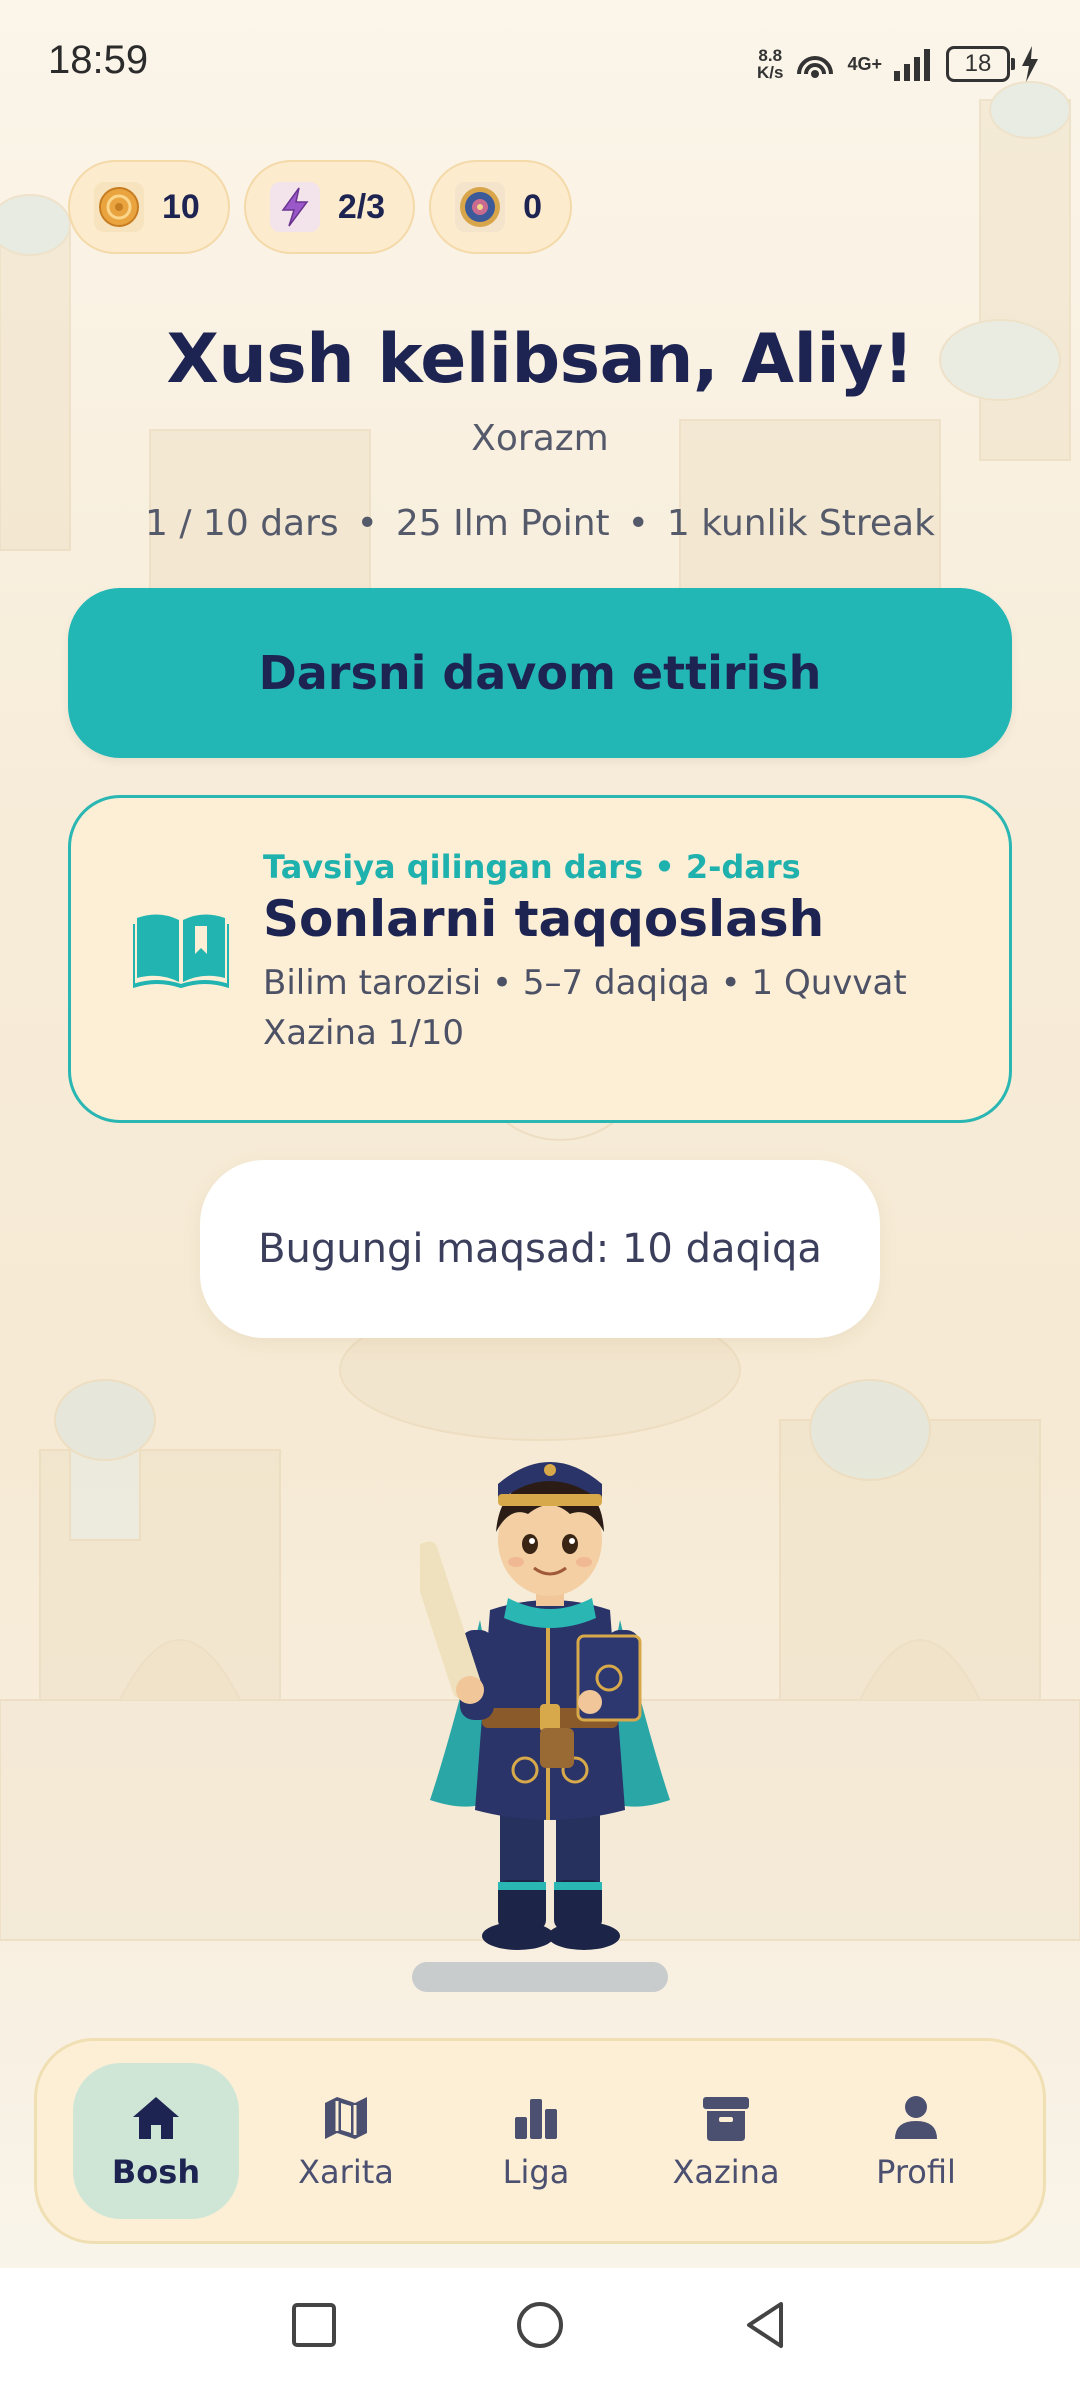 This screenshot has height=2382, width=1080. I want to click on coins-value: 10, so click(181, 206).